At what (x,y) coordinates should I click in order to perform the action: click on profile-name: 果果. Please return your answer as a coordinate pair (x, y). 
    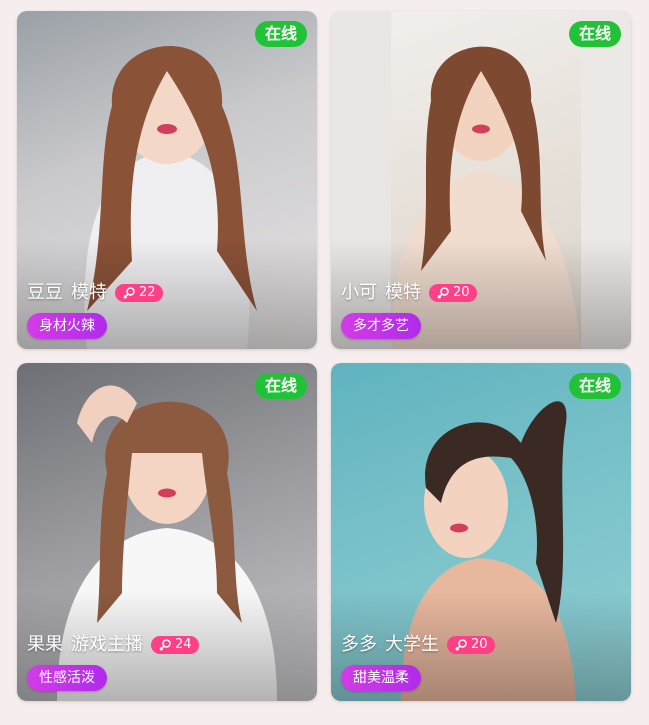
    Looking at the image, I should click on (45, 644).